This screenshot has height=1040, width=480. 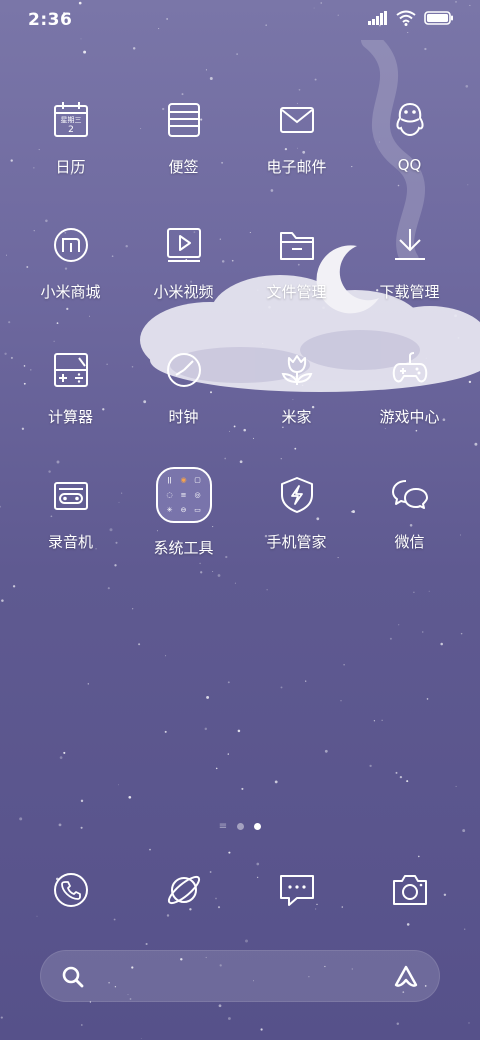 I want to click on assistant-icon, so click(x=406, y=977).